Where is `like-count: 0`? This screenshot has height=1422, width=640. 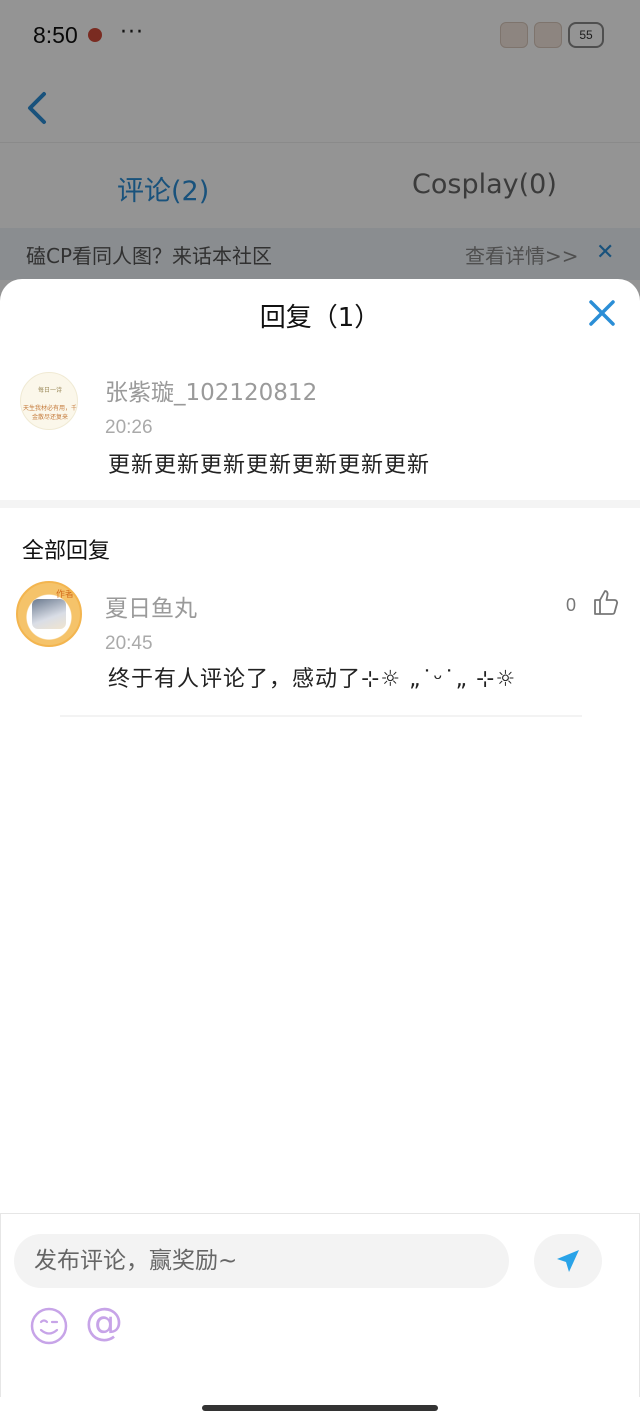
like-count: 0 is located at coordinates (571, 605).